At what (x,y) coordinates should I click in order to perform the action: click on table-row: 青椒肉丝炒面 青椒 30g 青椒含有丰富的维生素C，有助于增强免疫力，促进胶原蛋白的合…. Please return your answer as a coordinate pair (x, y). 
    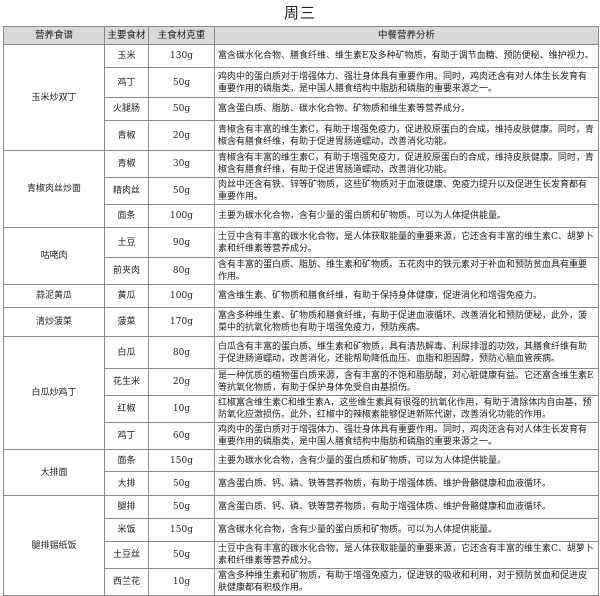
    Looking at the image, I should click on (301, 189).